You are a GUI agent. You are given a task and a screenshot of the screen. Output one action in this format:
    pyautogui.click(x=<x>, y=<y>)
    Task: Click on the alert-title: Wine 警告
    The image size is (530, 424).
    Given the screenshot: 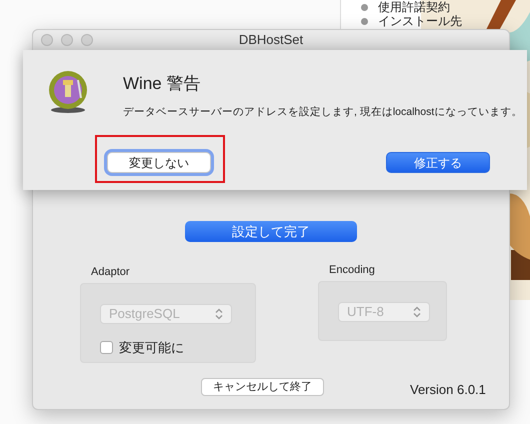 What is the action you would take?
    pyautogui.click(x=162, y=84)
    